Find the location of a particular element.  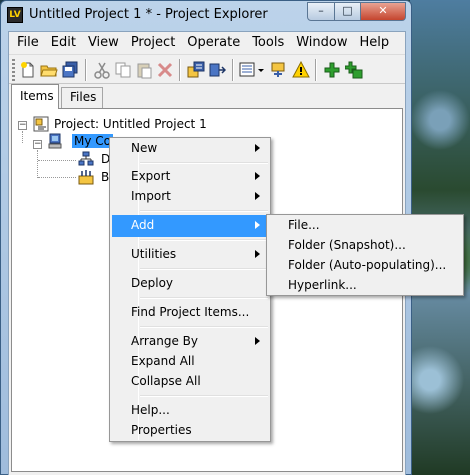

view-options-icon is located at coordinates (252, 70).